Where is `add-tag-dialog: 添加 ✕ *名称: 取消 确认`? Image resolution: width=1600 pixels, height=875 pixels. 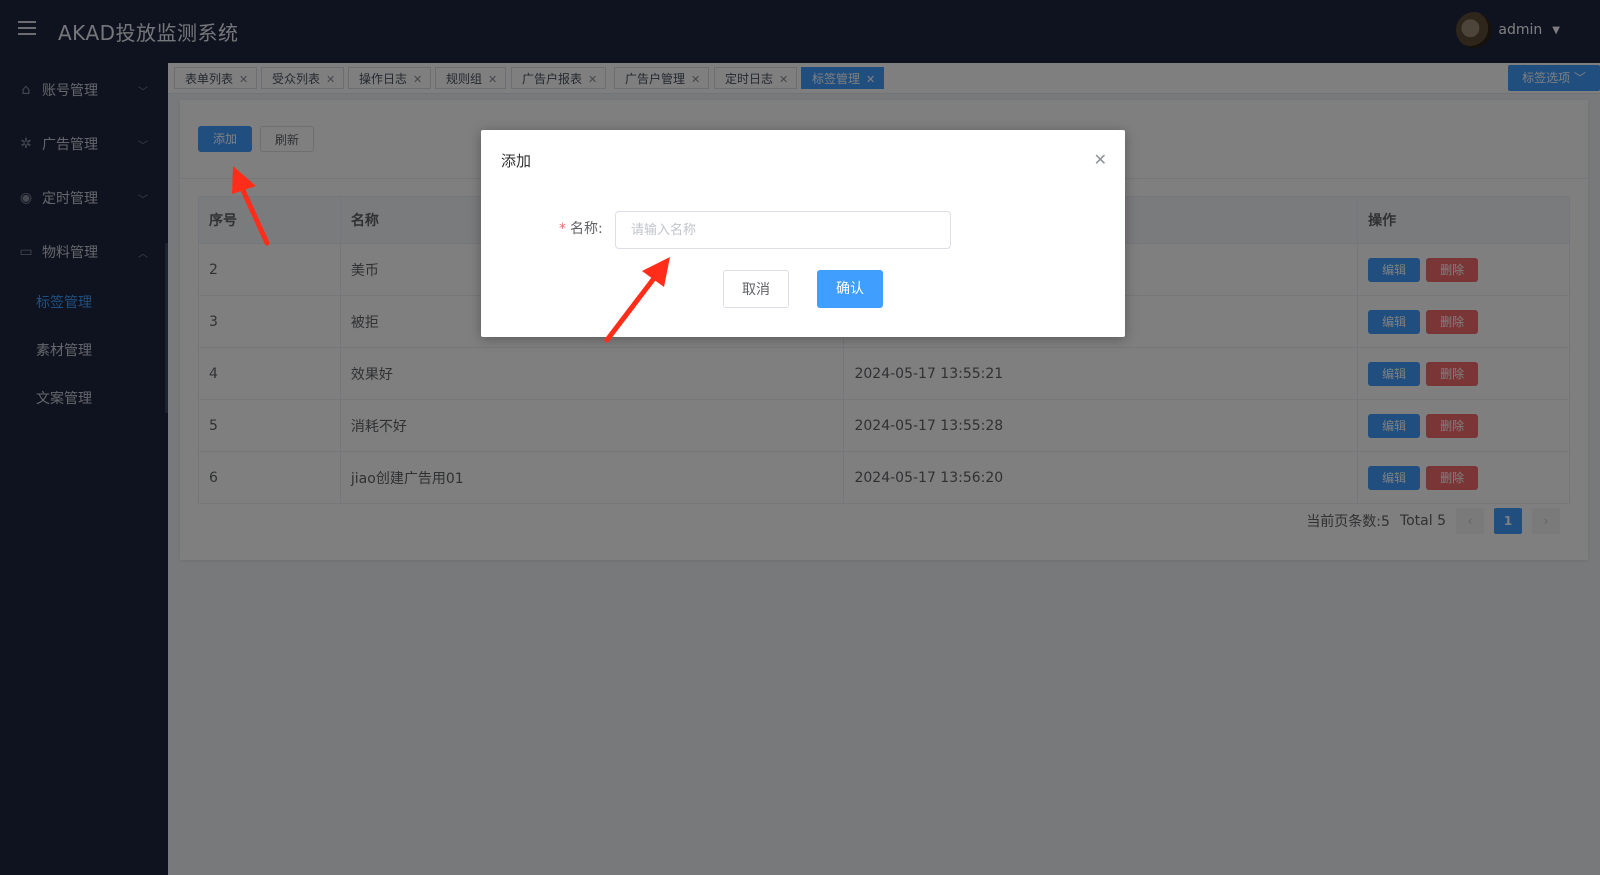
add-tag-dialog: 添加 ✕ *名称: 取消 确认 is located at coordinates (803, 233).